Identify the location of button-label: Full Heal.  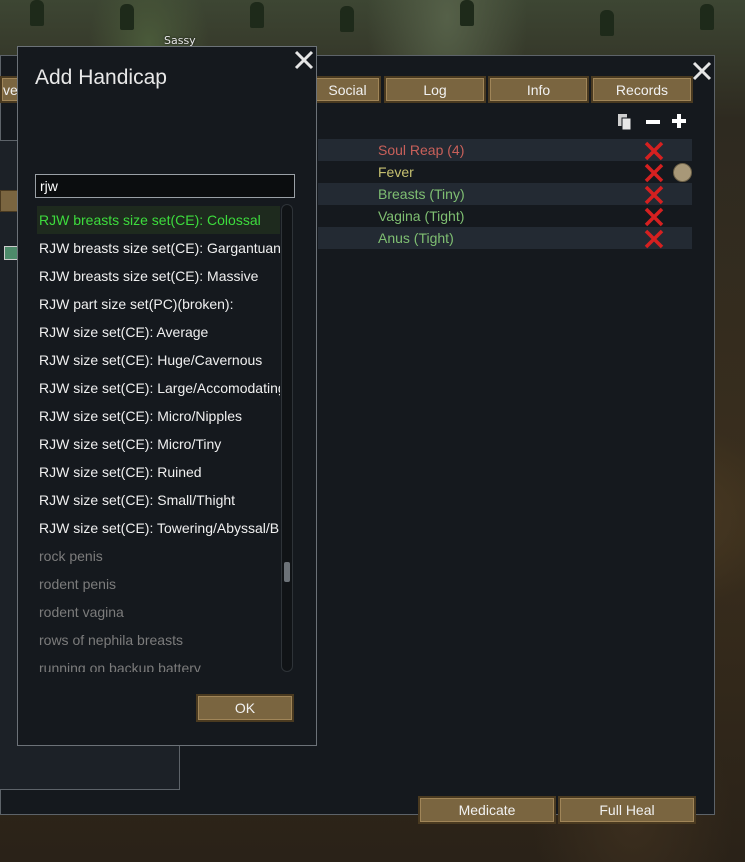
(627, 810).